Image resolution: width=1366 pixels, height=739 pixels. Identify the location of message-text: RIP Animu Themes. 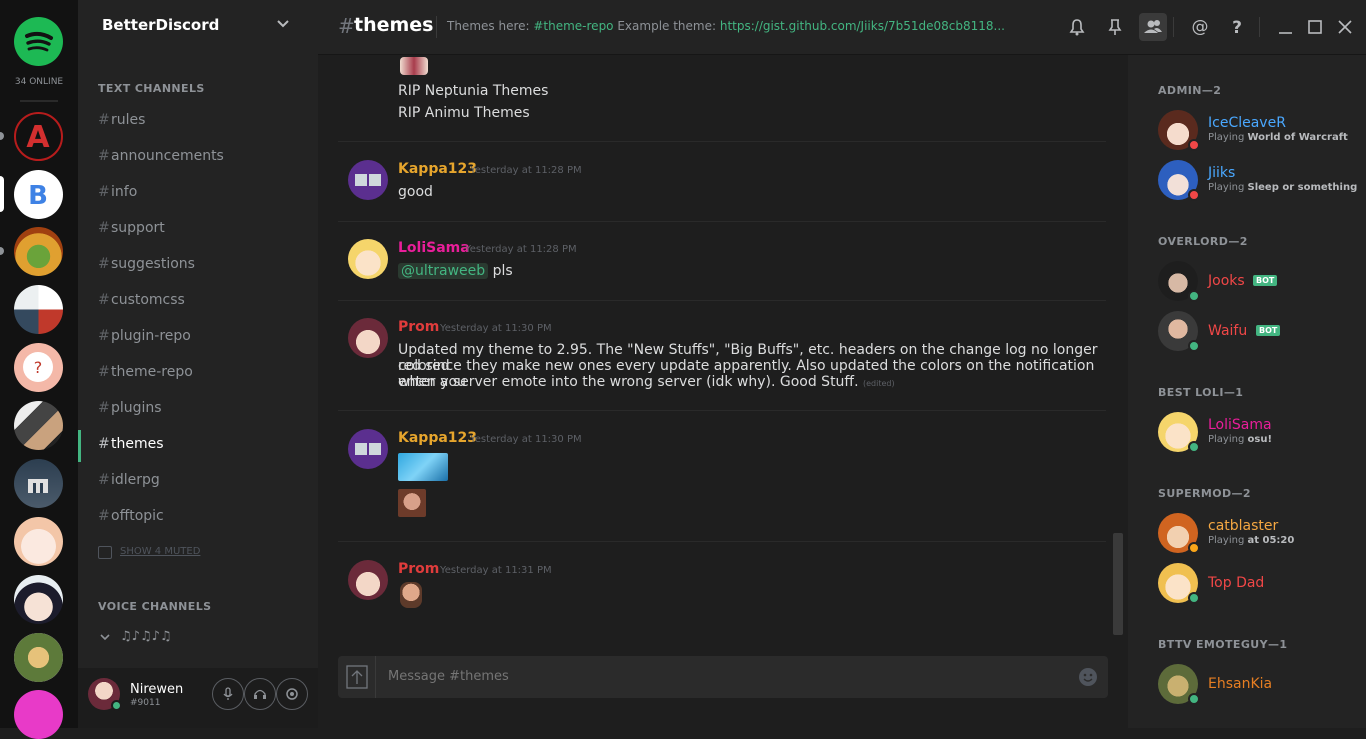
(464, 113).